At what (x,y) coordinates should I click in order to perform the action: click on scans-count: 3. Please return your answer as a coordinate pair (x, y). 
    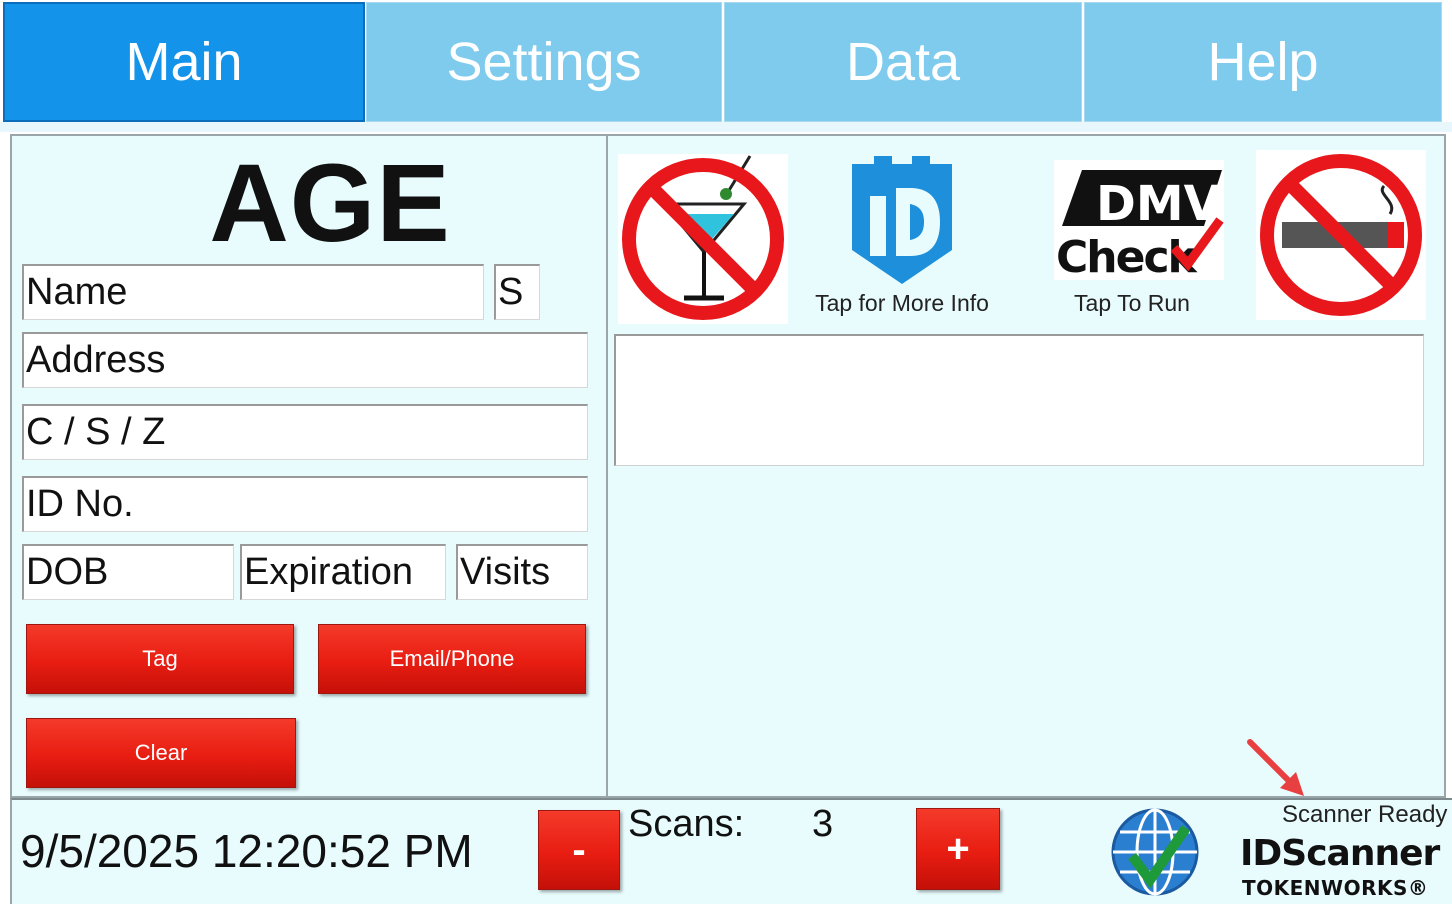
    Looking at the image, I should click on (823, 824).